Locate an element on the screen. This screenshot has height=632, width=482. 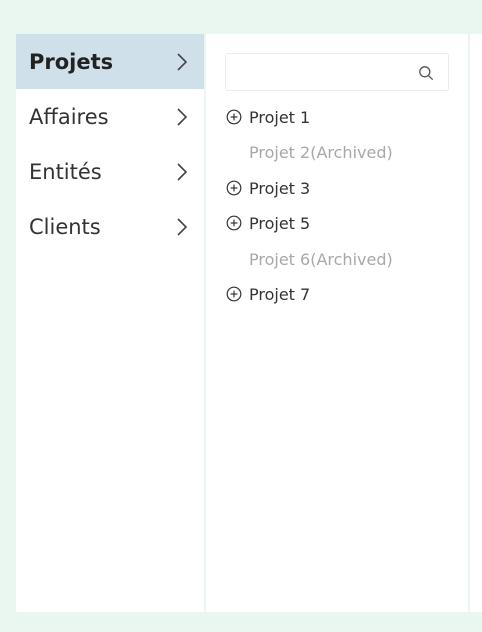
project-label: Projet 3 is located at coordinates (280, 188).